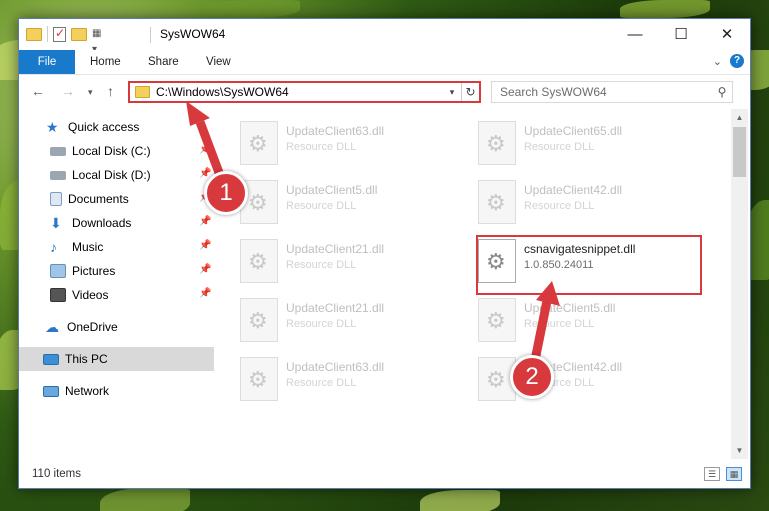 The width and height of the screenshot is (769, 511). I want to click on sidebar-item-documents: Documents 📌, so click(116, 199).